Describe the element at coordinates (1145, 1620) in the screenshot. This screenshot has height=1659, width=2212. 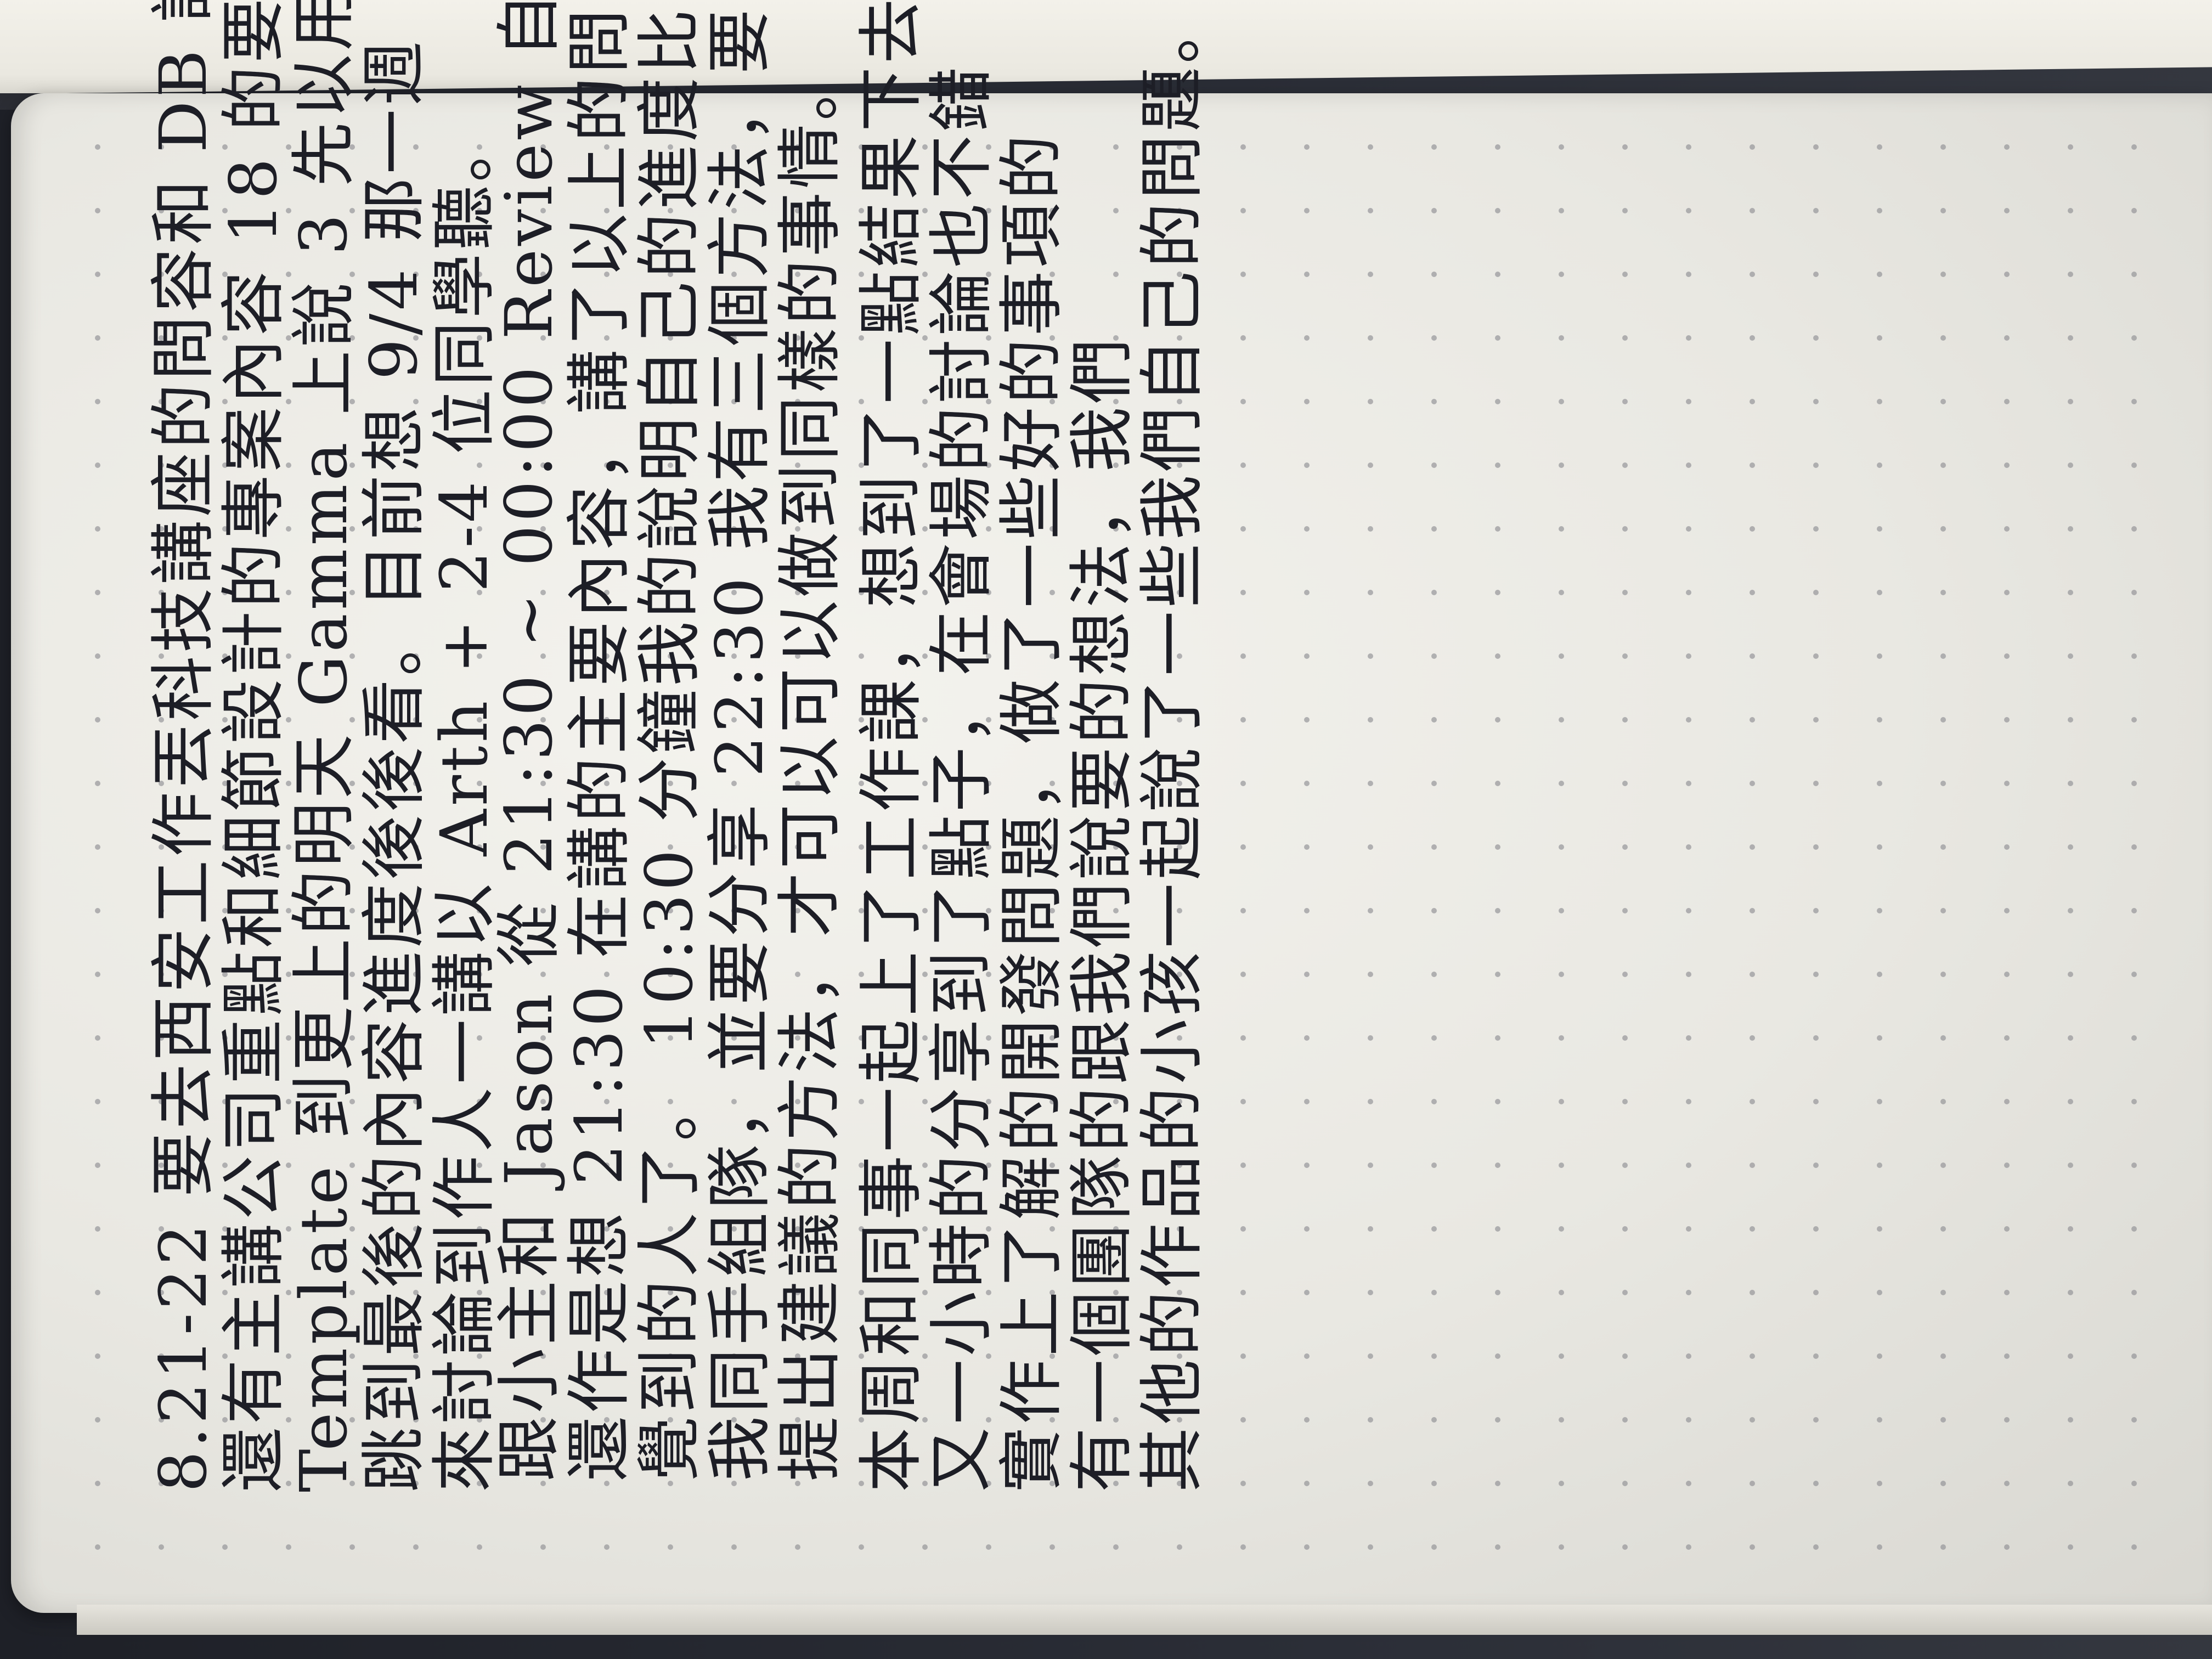
I see `notebook-page-edge` at that location.